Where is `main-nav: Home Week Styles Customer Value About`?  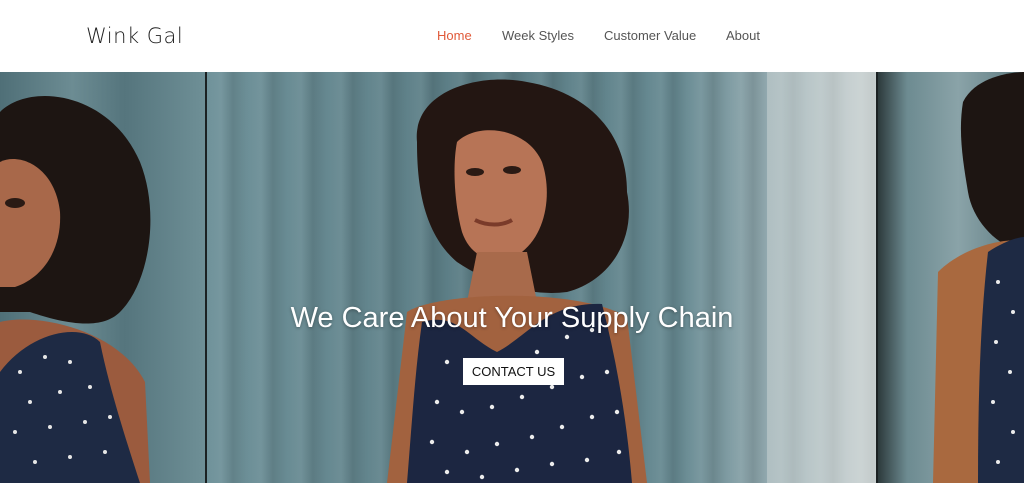
main-nav: Home Week Styles Customer Value About is located at coordinates (512, 36).